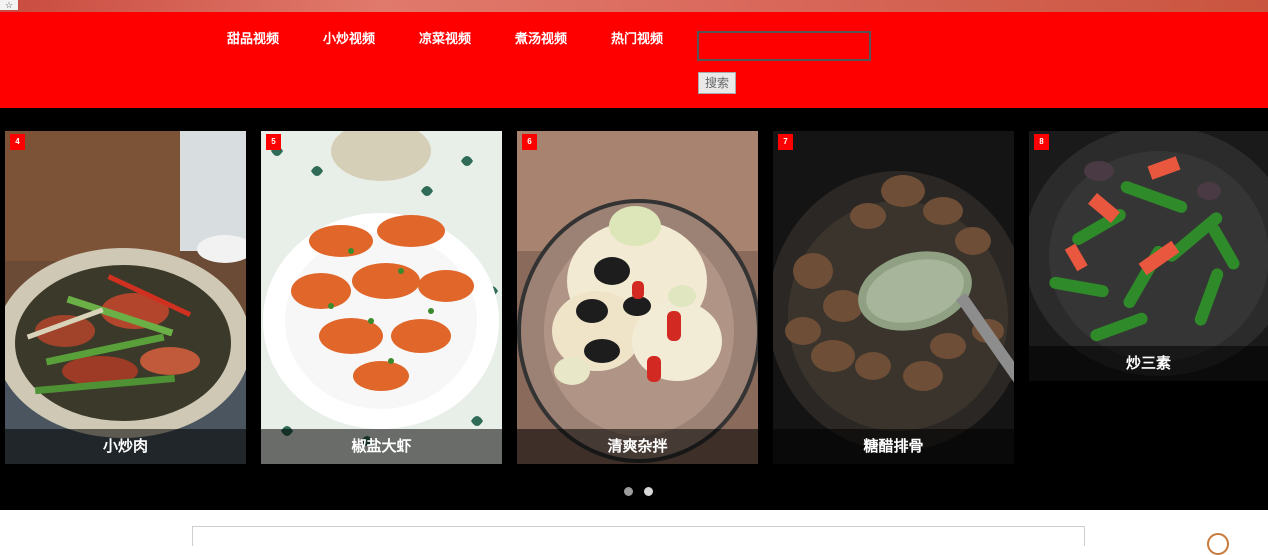  Describe the element at coordinates (637, 37) in the screenshot. I see `nav-item-hot-videos: 热门视频` at that location.